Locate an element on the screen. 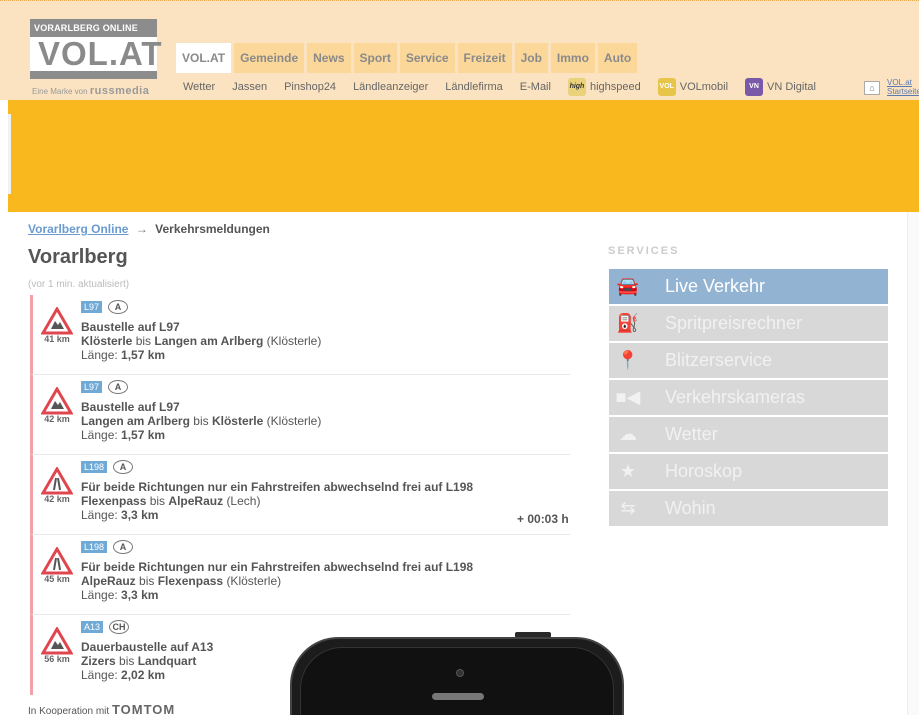  subnav-highspeed: high highspeed is located at coordinates (604, 87).